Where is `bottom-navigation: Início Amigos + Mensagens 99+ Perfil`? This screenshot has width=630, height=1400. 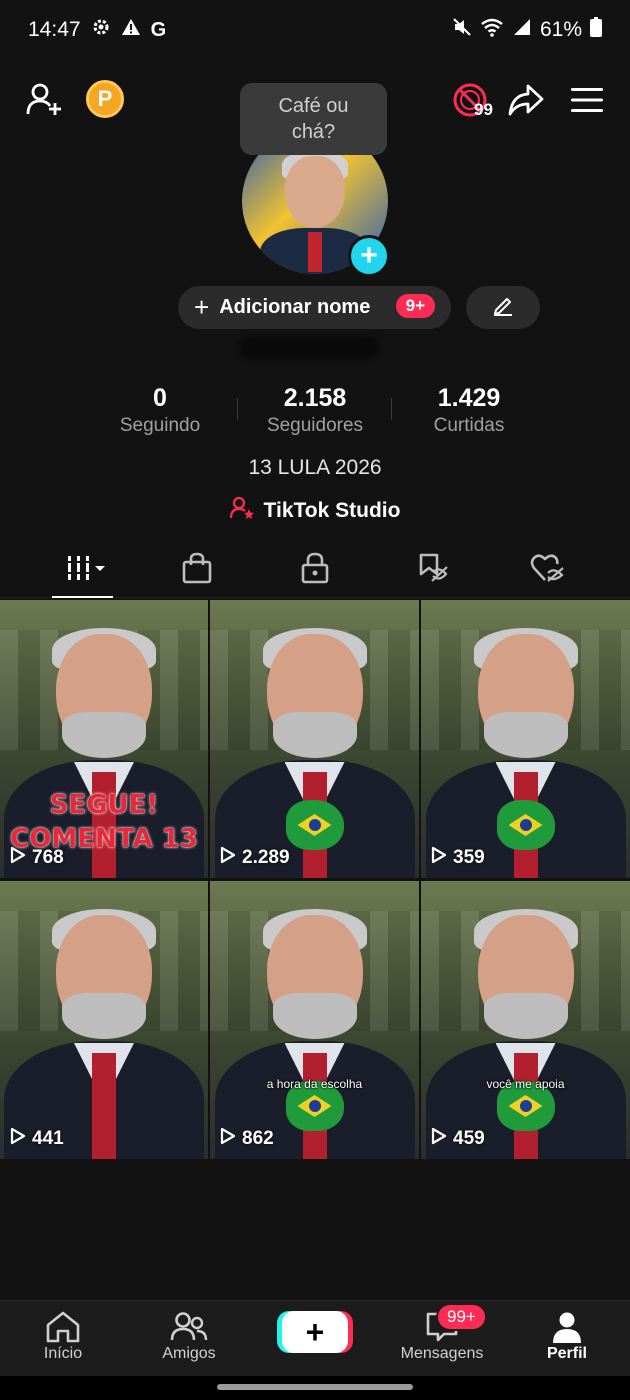 bottom-navigation: Início Amigos + Mensagens 99+ Perfil is located at coordinates (315, 1338).